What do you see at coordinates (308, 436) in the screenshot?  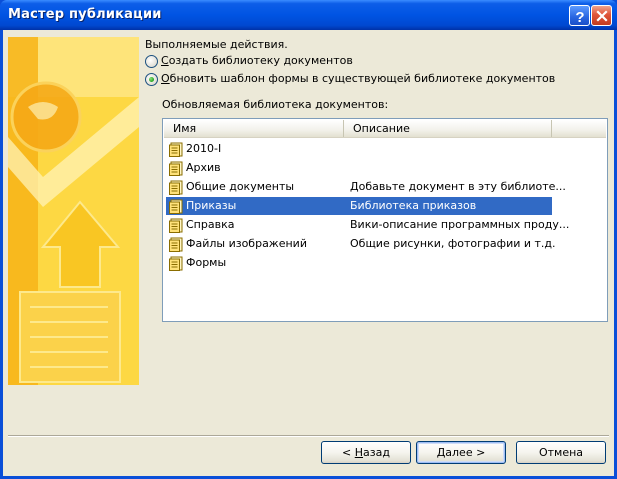 I see `footer-divider` at bounding box center [308, 436].